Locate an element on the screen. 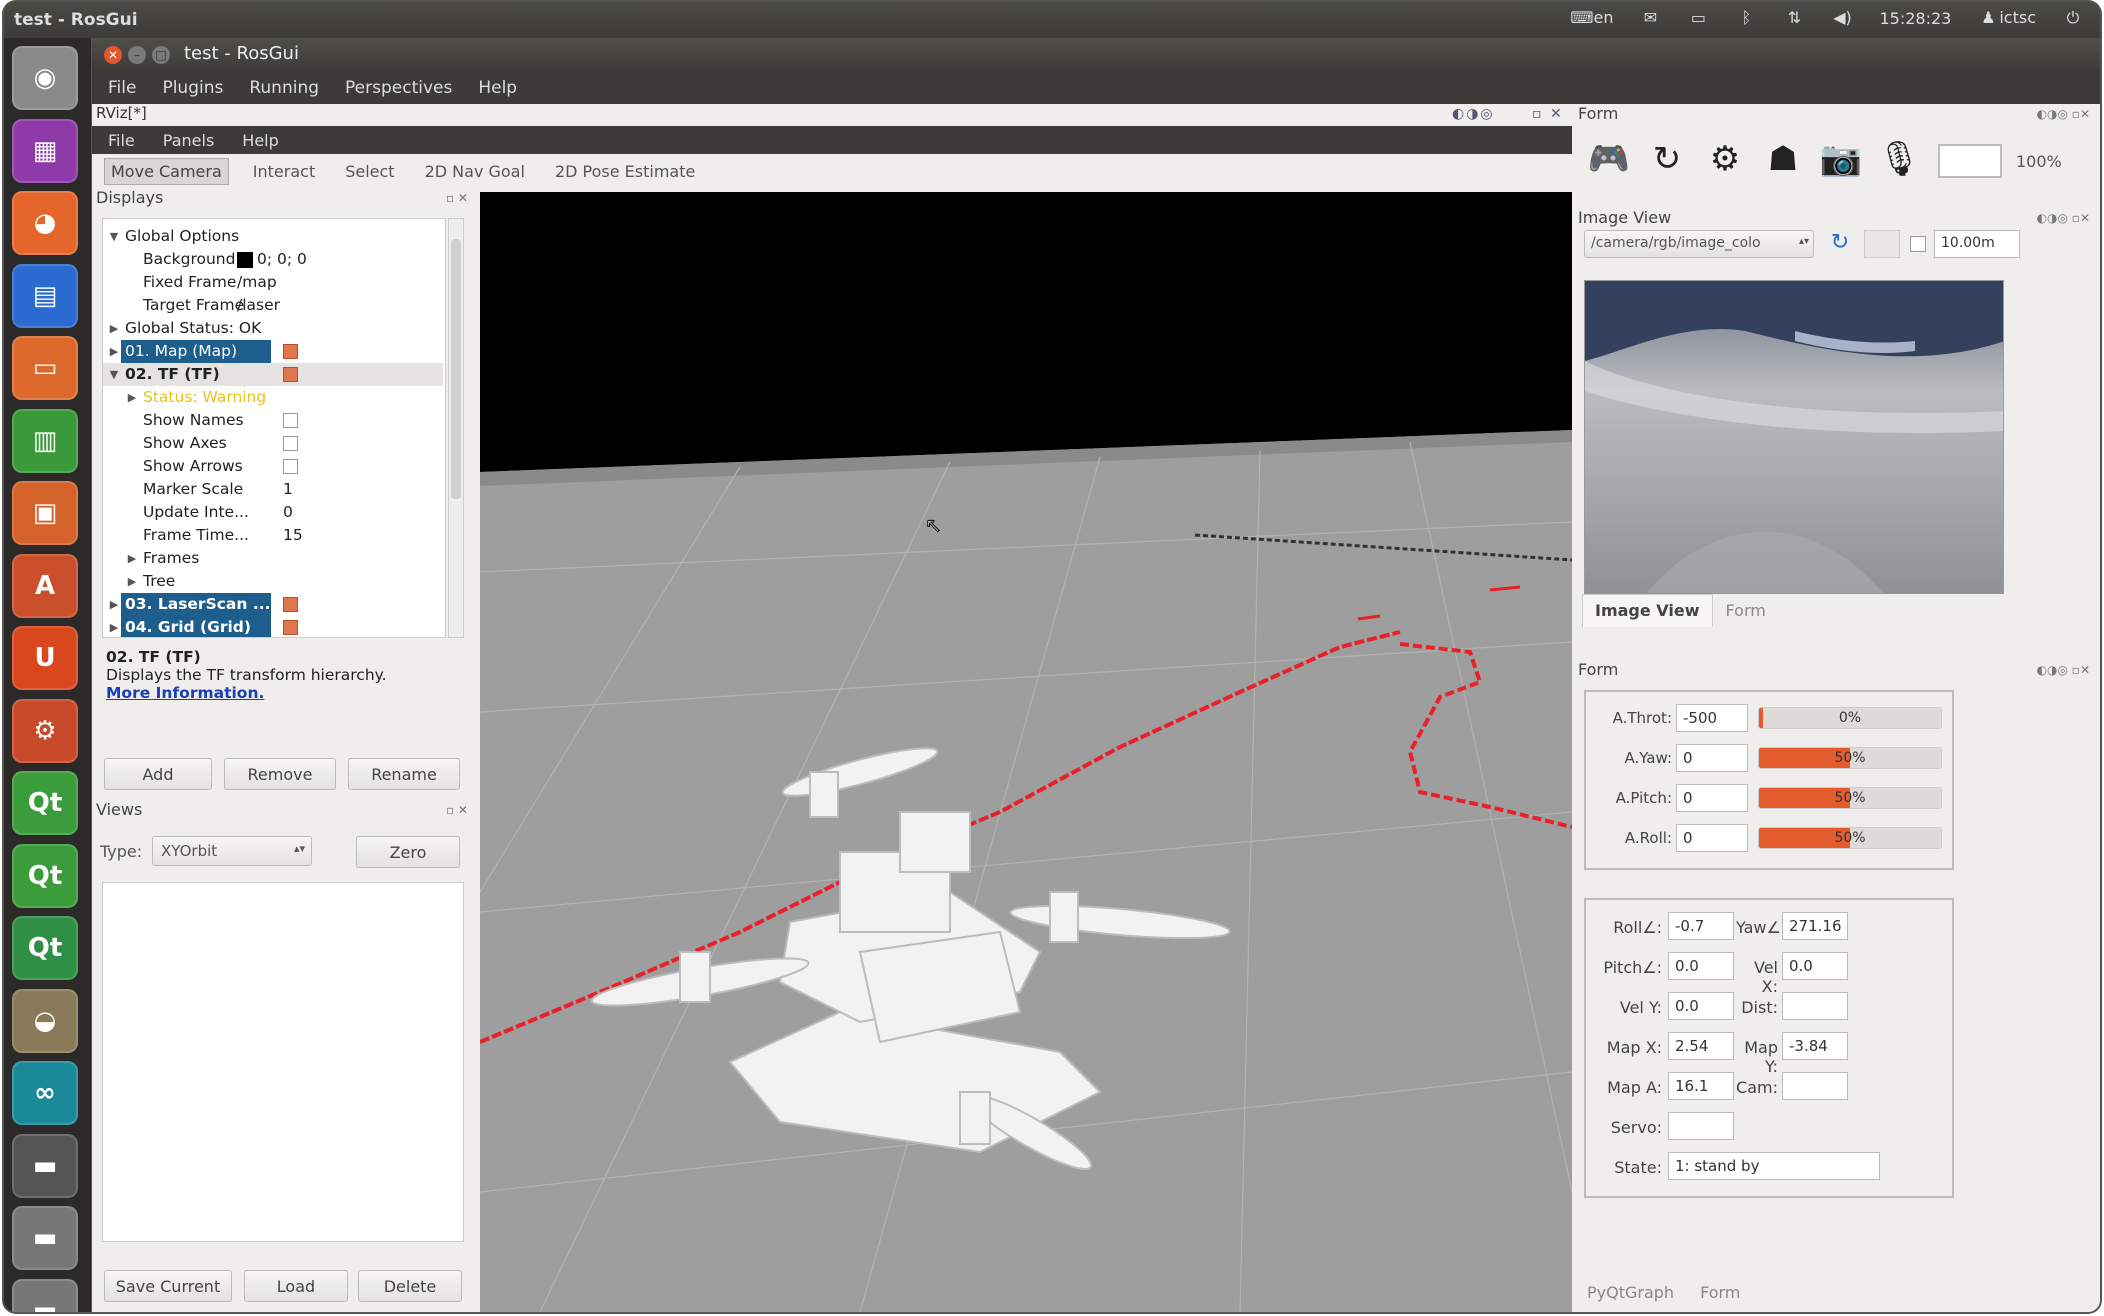  tab-image-view: Image View is located at coordinates (1647, 610).